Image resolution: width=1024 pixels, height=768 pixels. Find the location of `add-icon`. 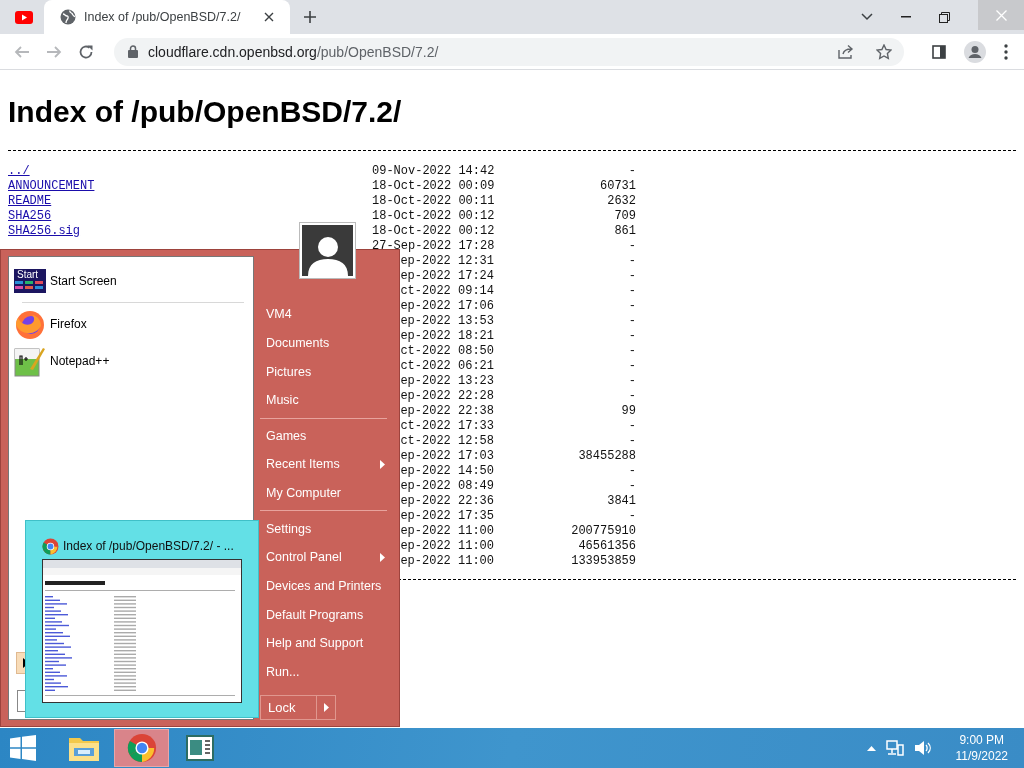

add-icon is located at coordinates (310, 17).